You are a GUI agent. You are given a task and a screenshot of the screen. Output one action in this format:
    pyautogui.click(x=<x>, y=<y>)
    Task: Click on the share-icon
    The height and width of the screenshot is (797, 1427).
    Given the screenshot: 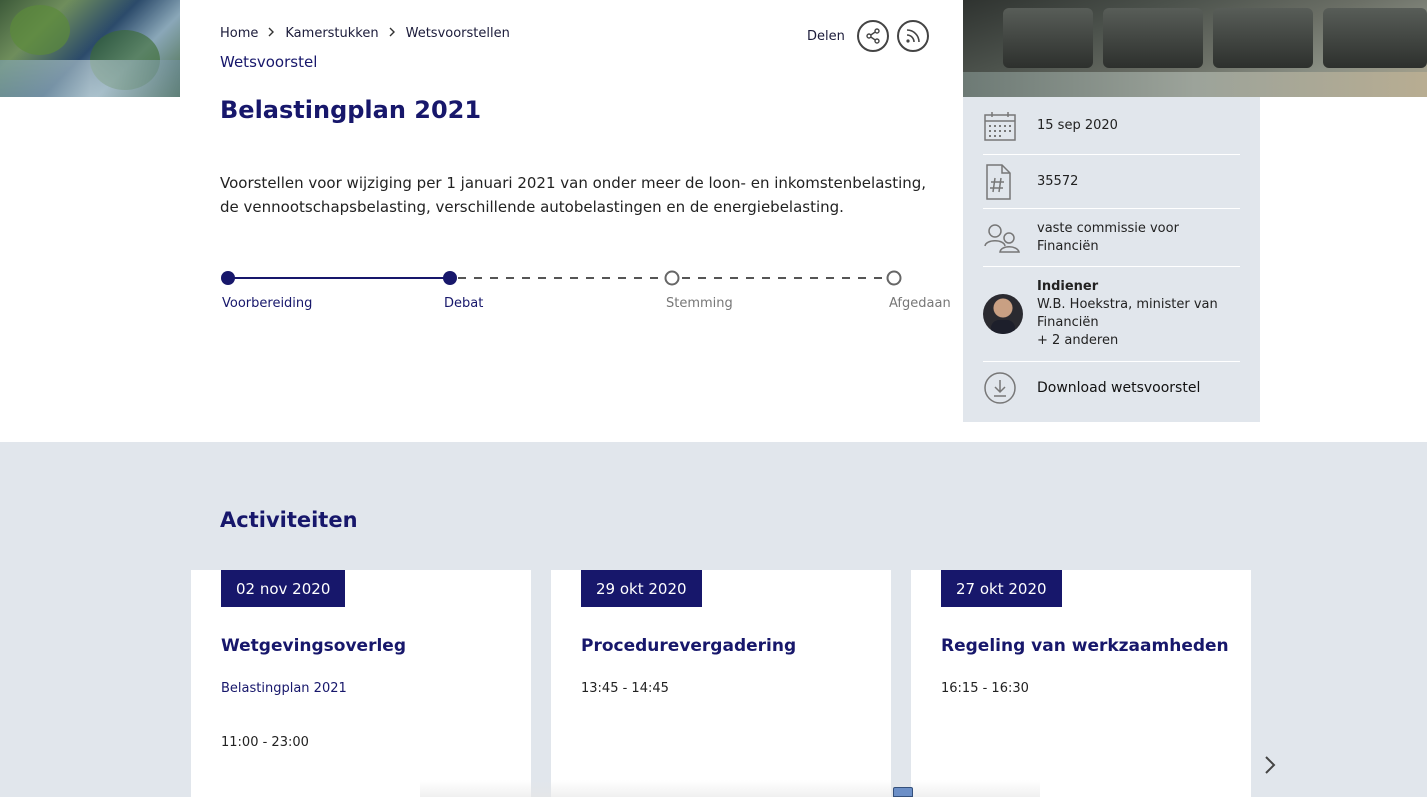 What is the action you would take?
    pyautogui.click(x=873, y=36)
    